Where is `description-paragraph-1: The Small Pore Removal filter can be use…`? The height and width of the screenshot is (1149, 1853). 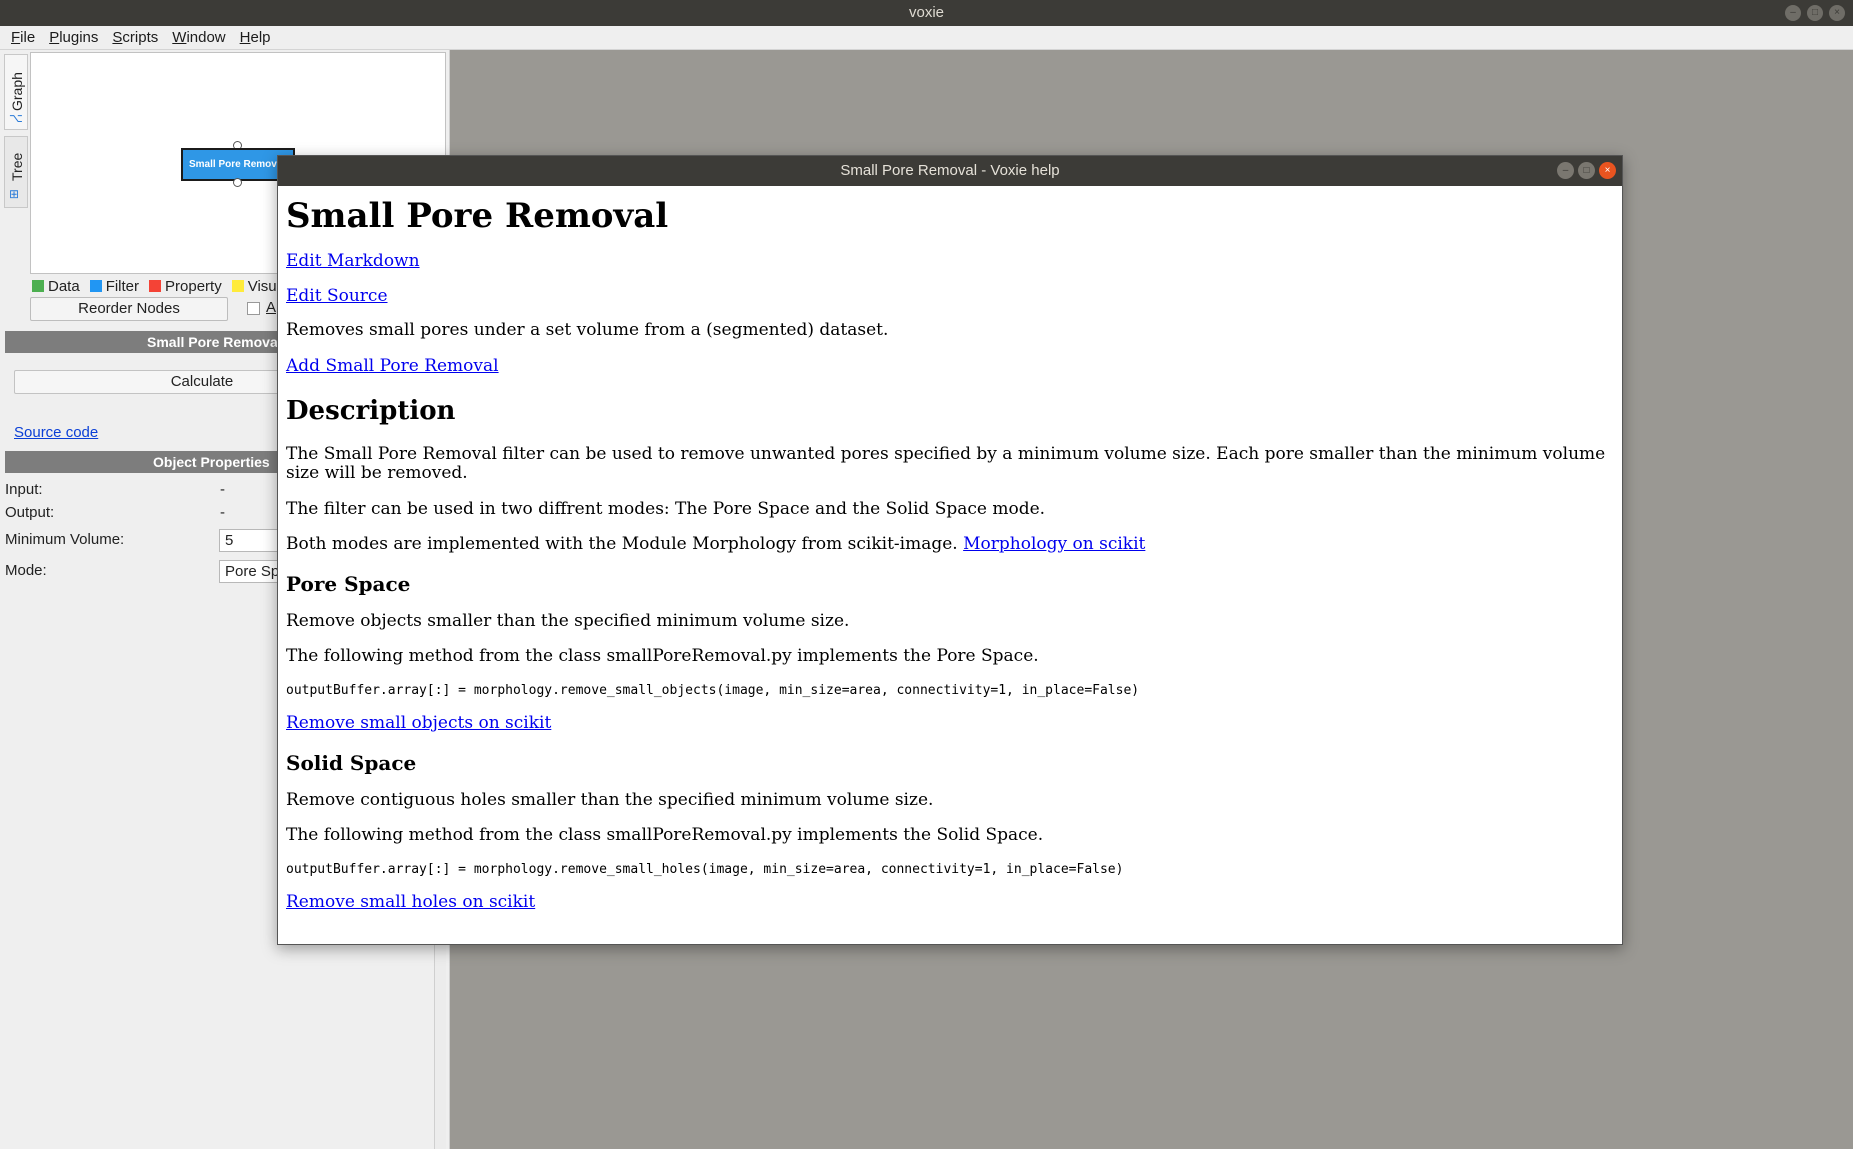 description-paragraph-1: The Small Pore Removal filter can be use… is located at coordinates (946, 463).